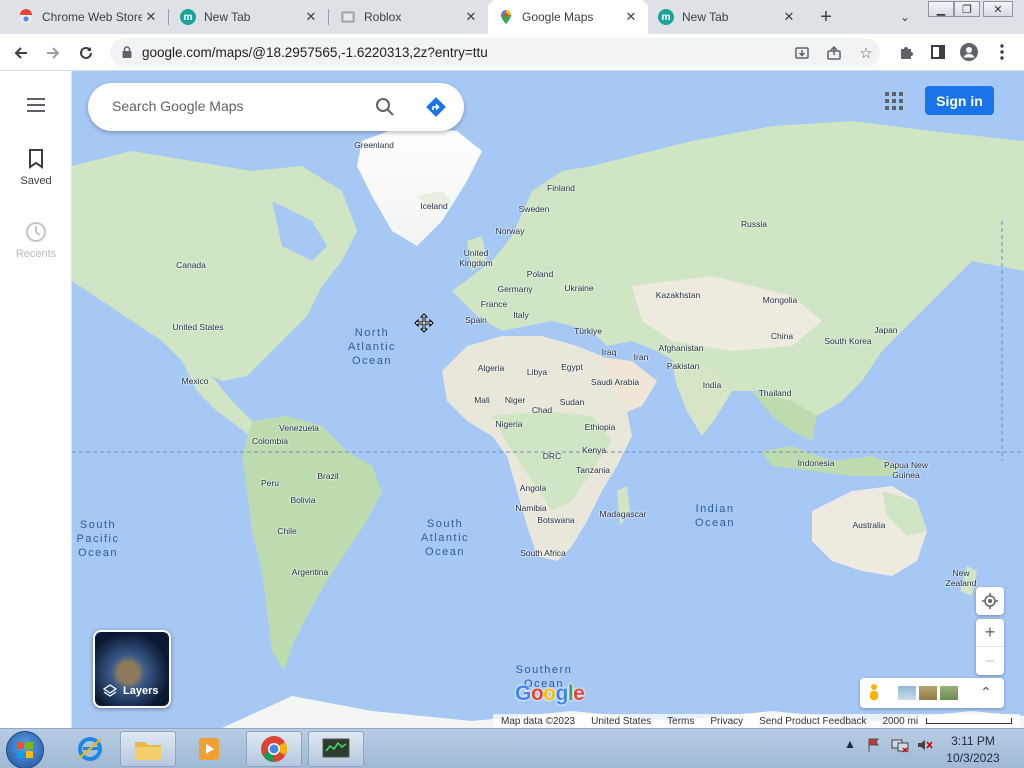 The image size is (1024, 768). Describe the element at coordinates (754, 224) in the screenshot. I see `map-label-russia: Russia` at that location.